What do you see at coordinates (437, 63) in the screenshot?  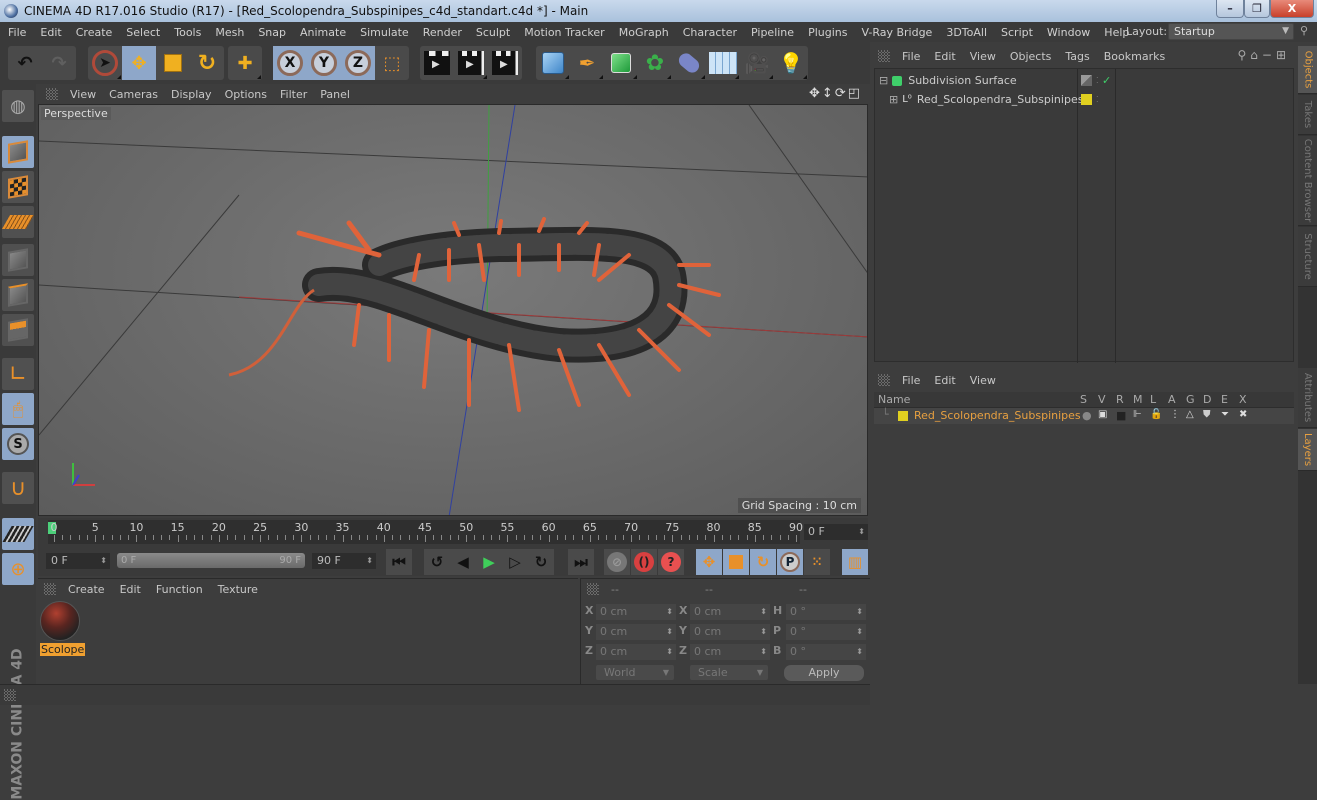 I see `render-view-icon` at bounding box center [437, 63].